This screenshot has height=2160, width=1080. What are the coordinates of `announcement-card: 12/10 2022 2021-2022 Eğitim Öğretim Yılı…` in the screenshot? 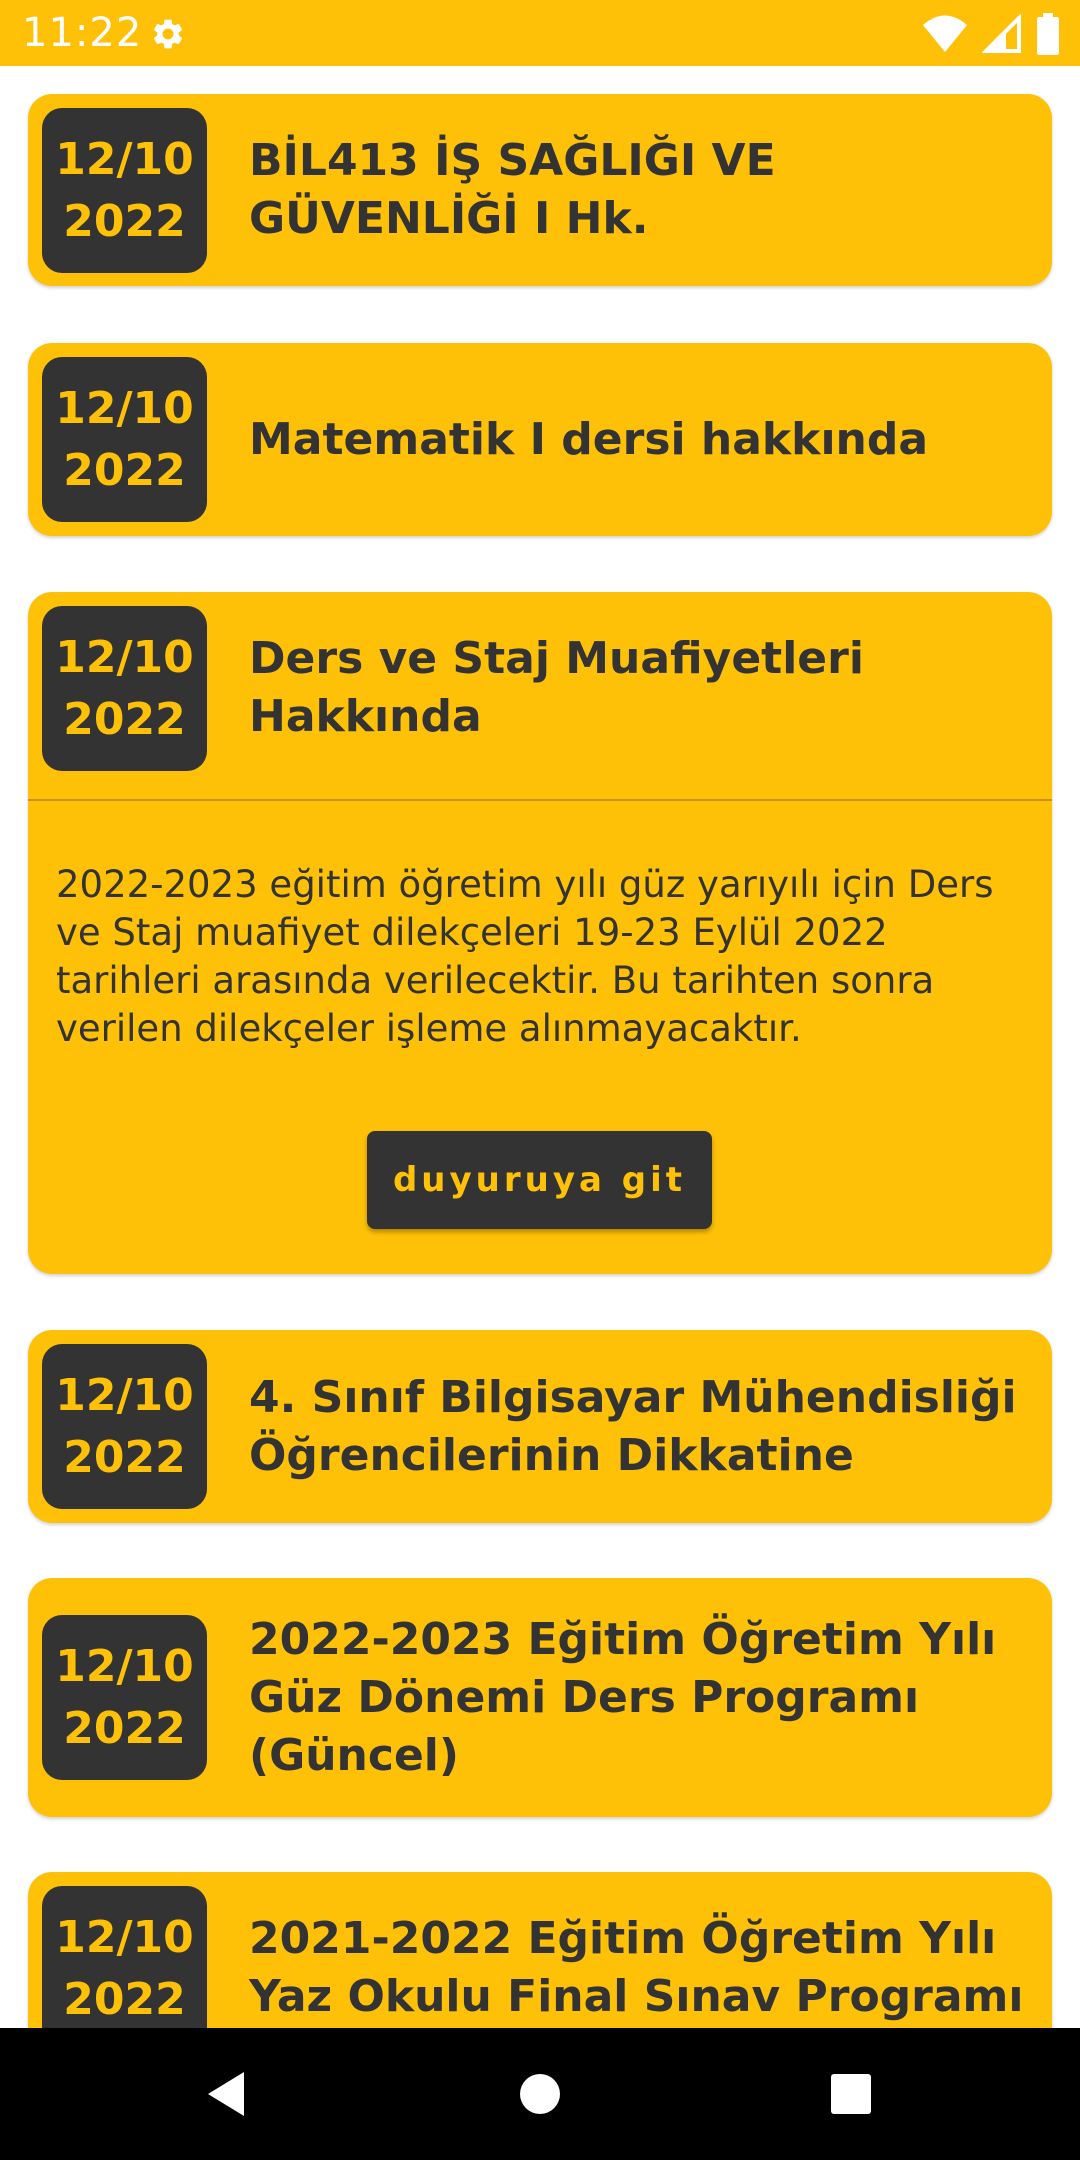 It's located at (540, 1950).